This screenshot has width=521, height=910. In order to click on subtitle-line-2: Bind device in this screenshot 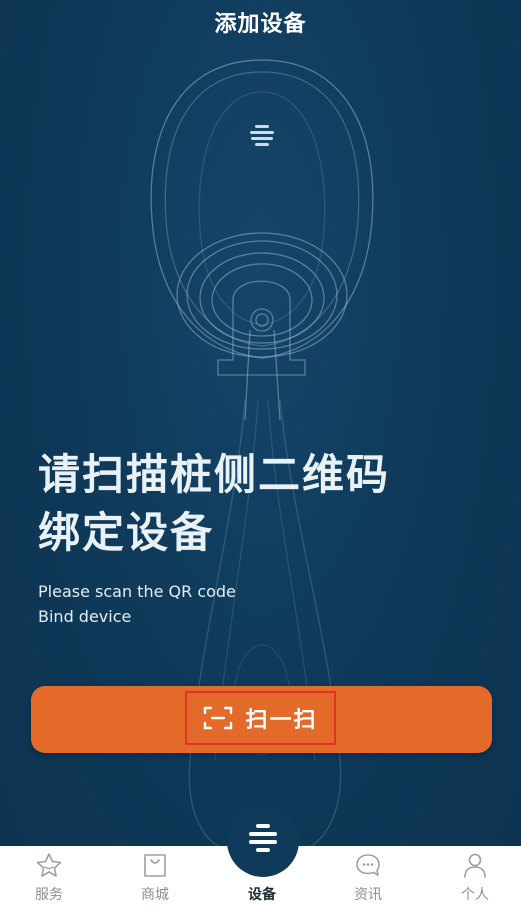, I will do `click(85, 616)`.